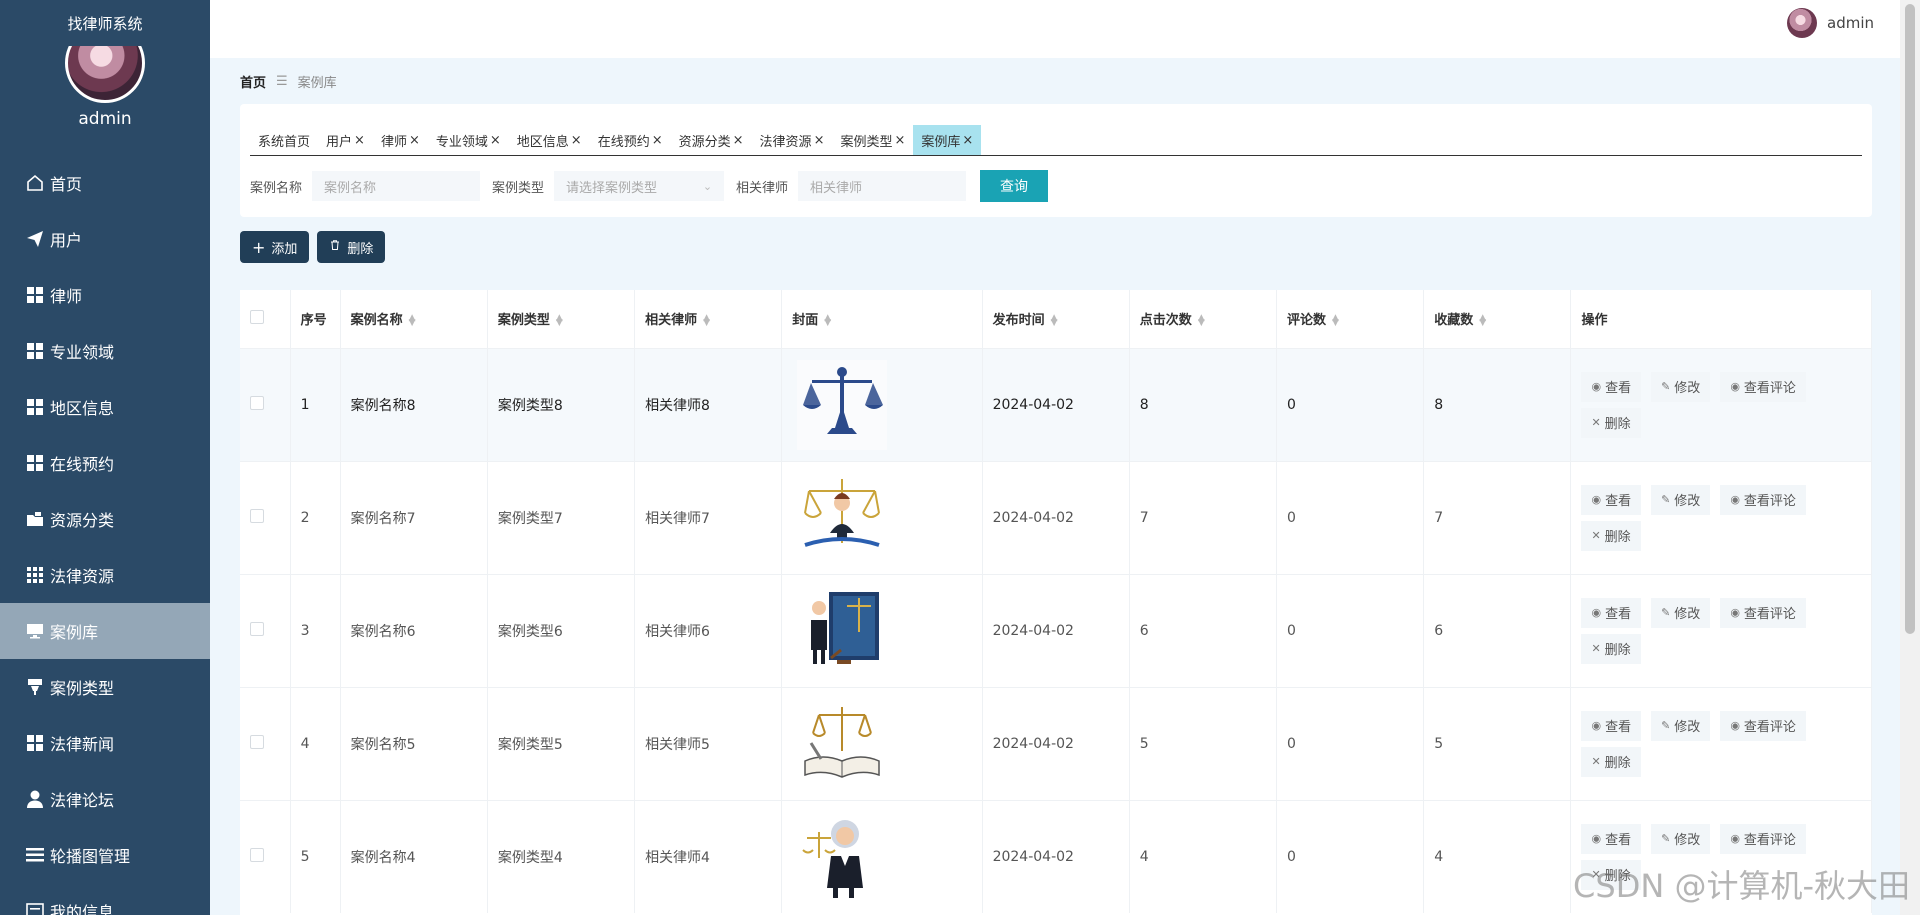 The width and height of the screenshot is (1920, 915). I want to click on tab-9: 案例库 ×, so click(947, 140).